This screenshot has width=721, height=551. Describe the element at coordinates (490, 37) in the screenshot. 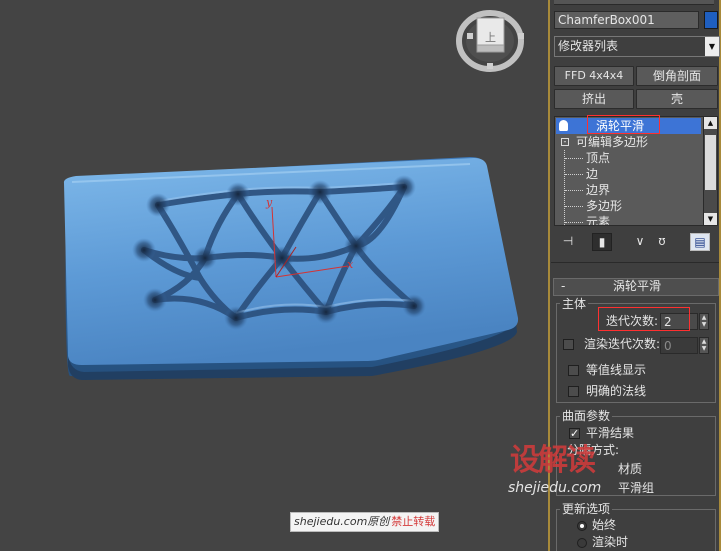

I see `viewcube-face-label: 上` at that location.